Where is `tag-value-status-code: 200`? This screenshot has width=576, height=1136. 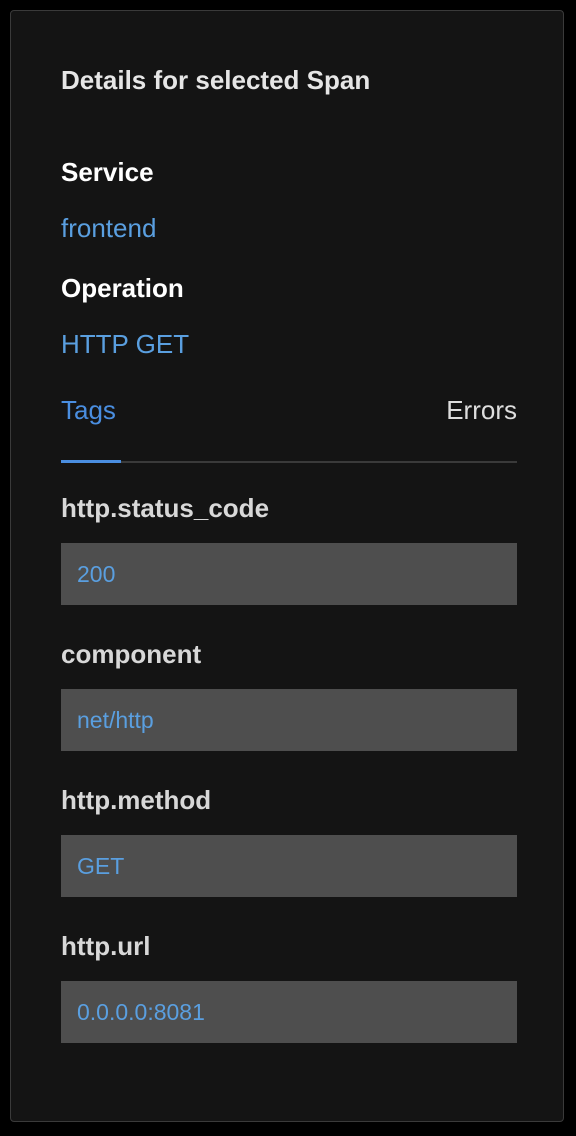 tag-value-status-code: 200 is located at coordinates (289, 574).